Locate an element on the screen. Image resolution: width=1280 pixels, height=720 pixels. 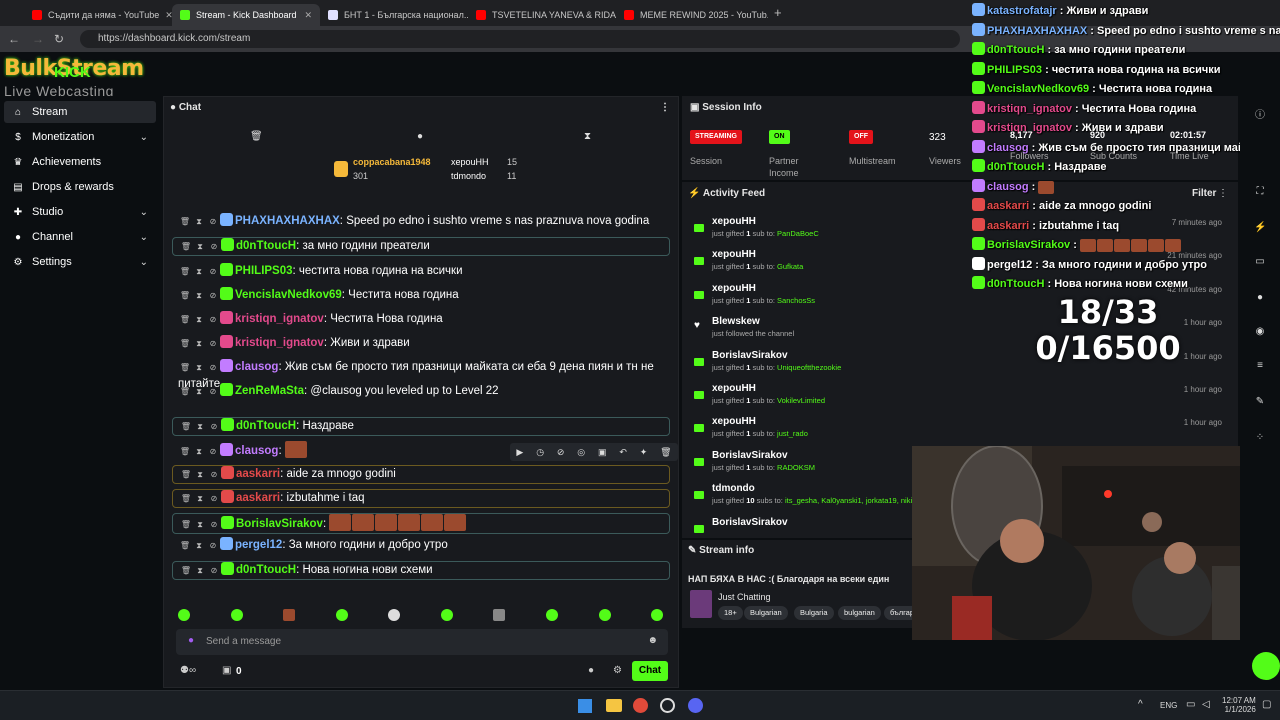
info-icon: ⓘ is located at coordinates (1260, 113).